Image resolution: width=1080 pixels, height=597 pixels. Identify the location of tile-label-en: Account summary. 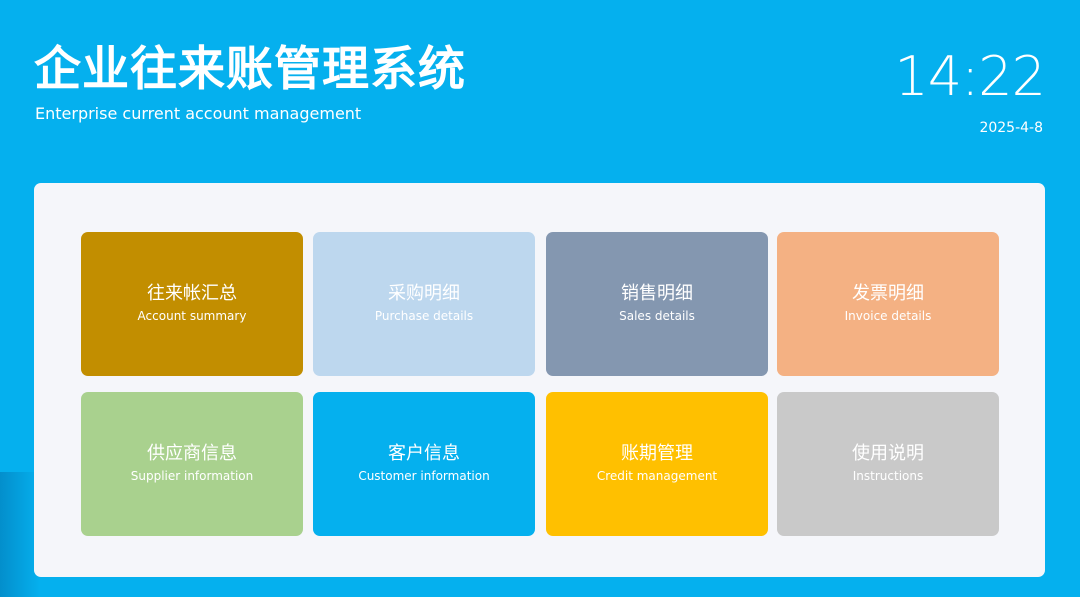
(192, 316).